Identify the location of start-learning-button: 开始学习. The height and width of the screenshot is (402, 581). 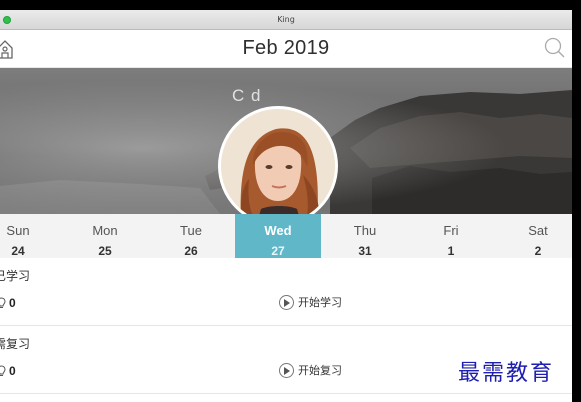
(310, 302).